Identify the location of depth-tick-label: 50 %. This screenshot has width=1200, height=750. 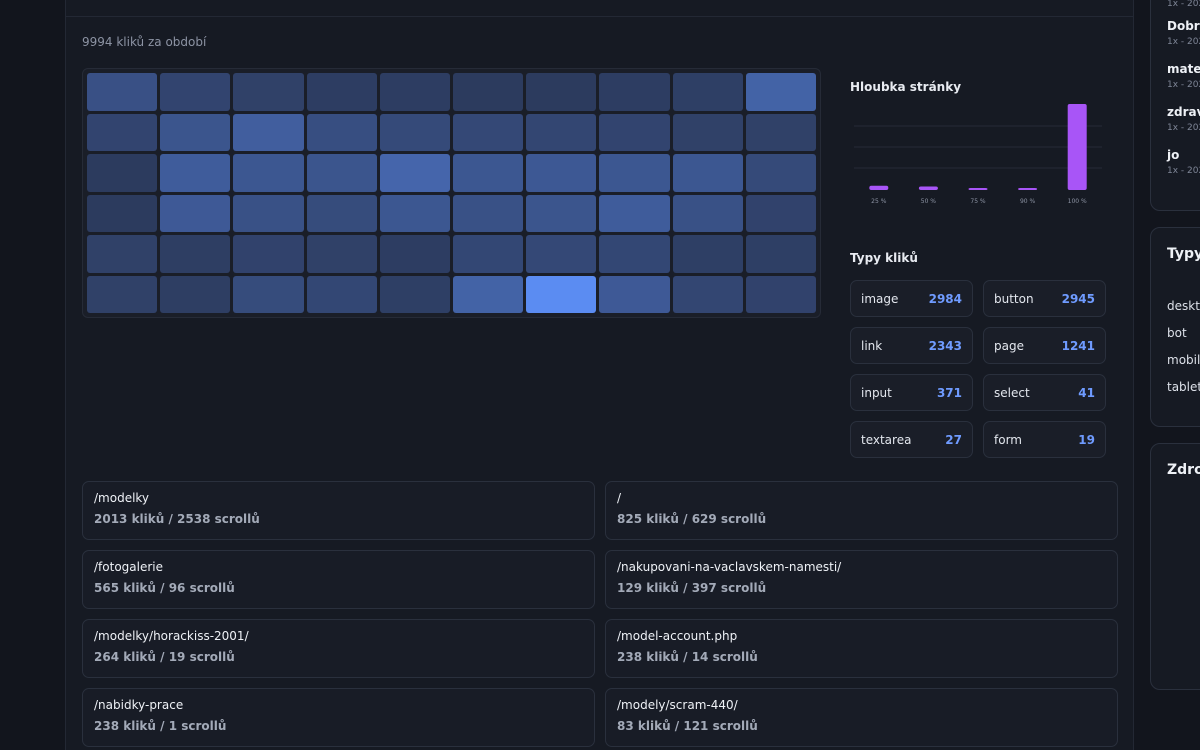
(929, 201).